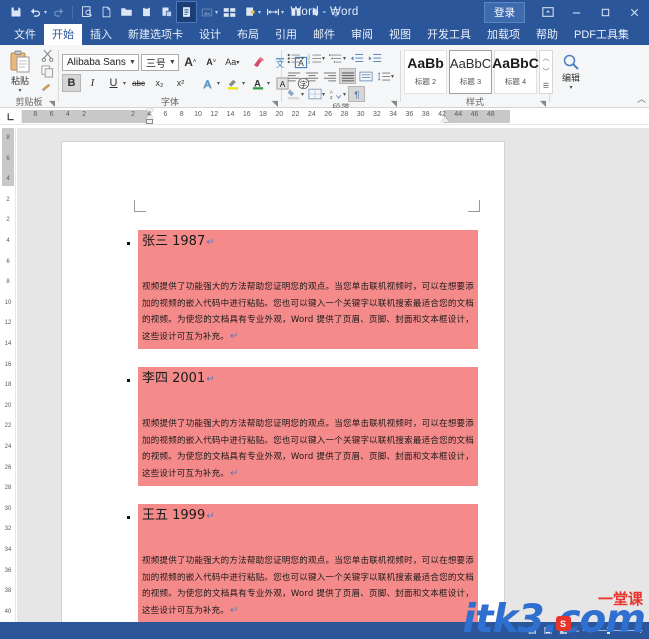 Image resolution: width=649 pixels, height=639 pixels. Describe the element at coordinates (302, 58) in the screenshot. I see `bullets-dropdown-icon: ▾` at that location.